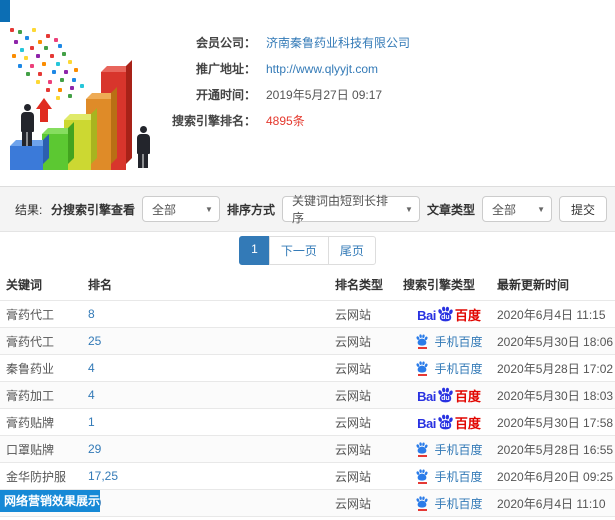 The height and width of the screenshot is (520, 615). Describe the element at coordinates (180, 209) in the screenshot. I see `engine-filter-select: 全部 ▼` at that location.